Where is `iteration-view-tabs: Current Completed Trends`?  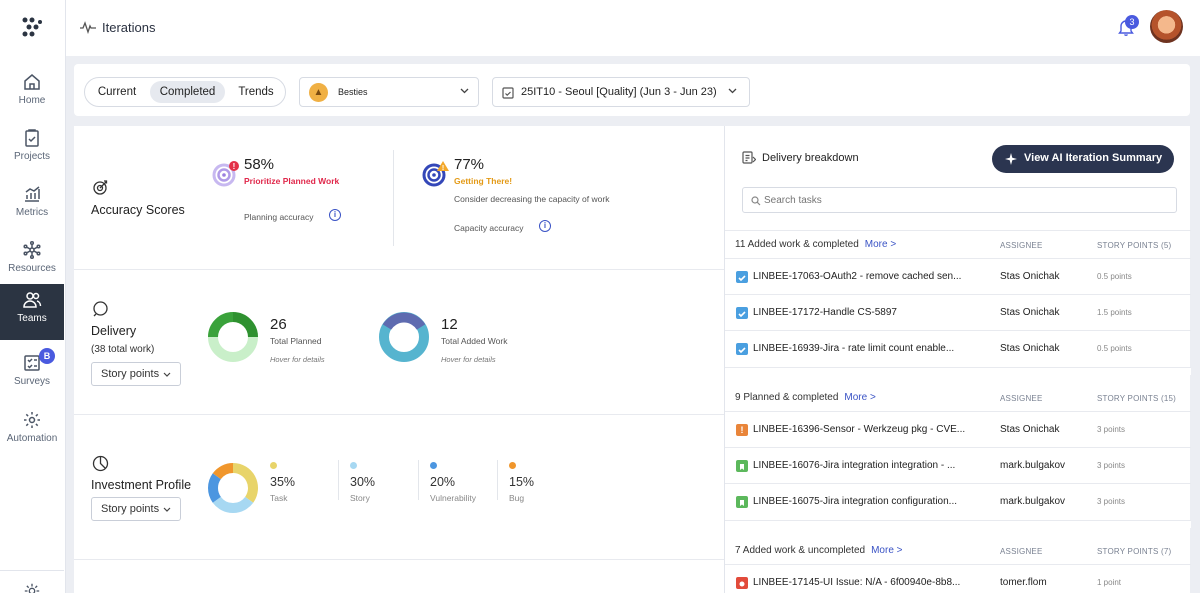 iteration-view-tabs: Current Completed Trends is located at coordinates (185, 92).